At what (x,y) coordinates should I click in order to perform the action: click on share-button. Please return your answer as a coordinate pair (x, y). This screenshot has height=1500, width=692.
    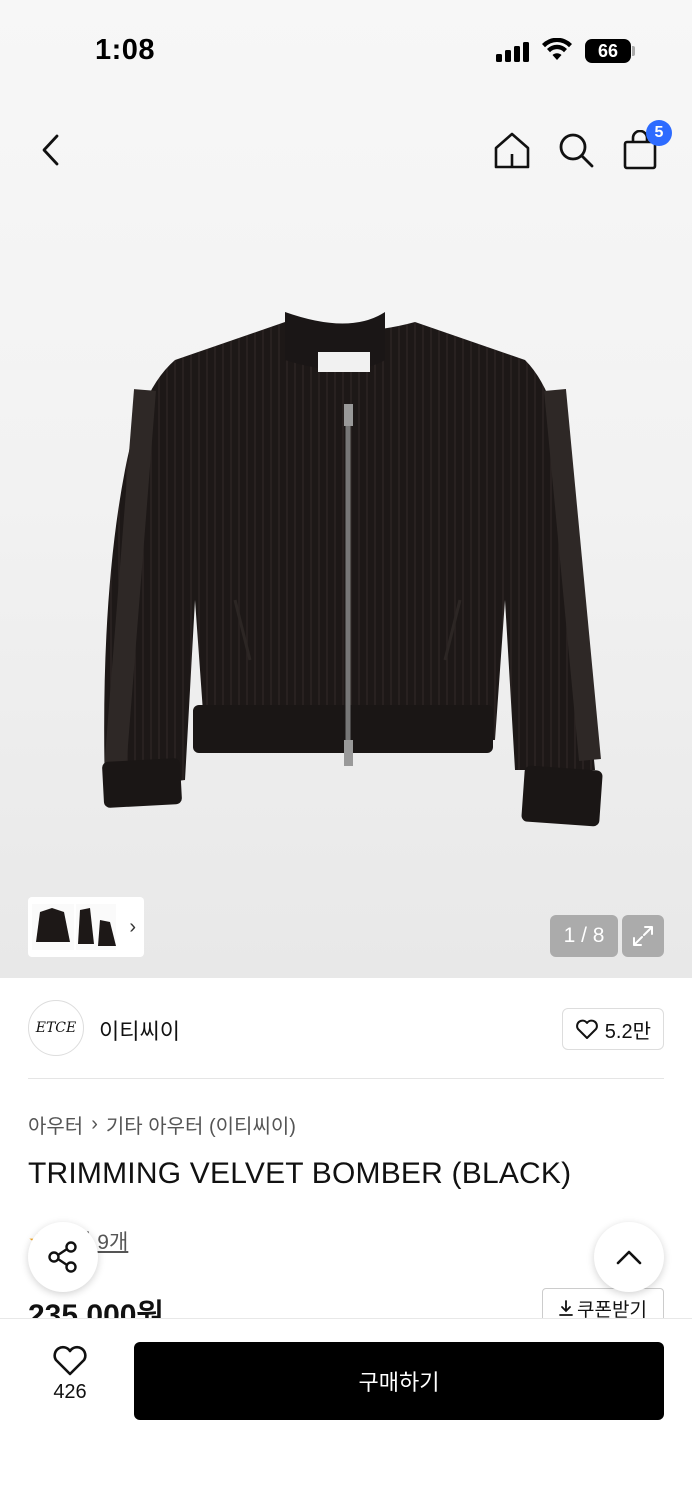
    Looking at the image, I should click on (63, 1257).